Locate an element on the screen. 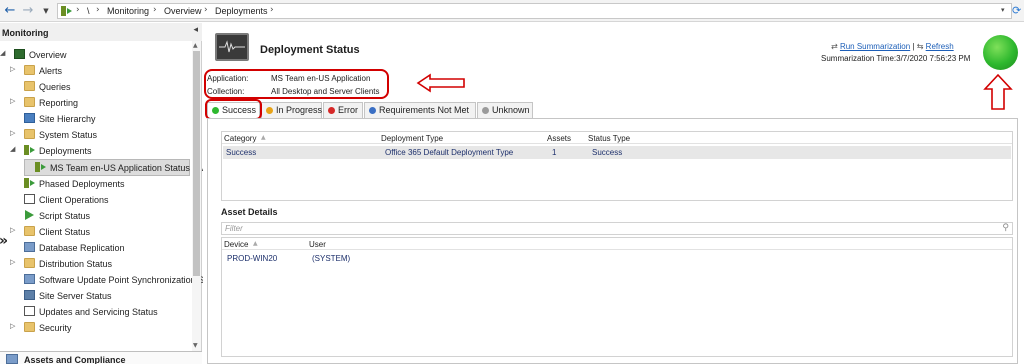 Image resolution: width=1024 pixels, height=364 pixels. sort-asc-icon: ▲ is located at coordinates (263, 137).